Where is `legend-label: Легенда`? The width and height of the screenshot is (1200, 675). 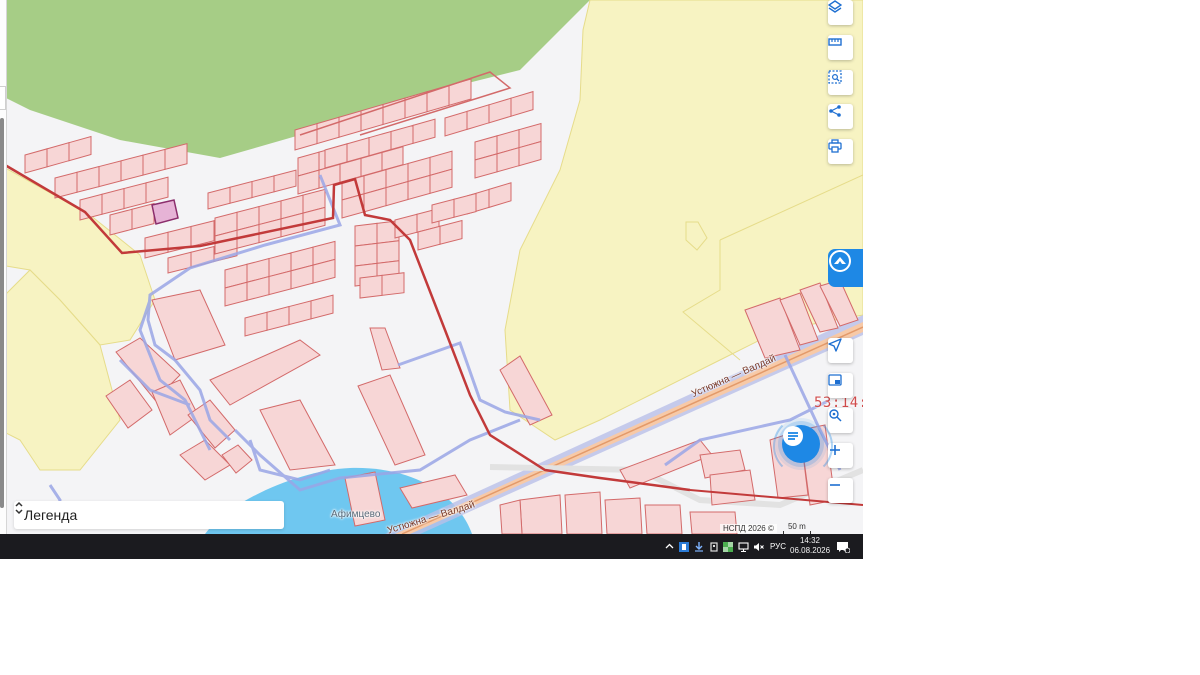 legend-label: Легенда is located at coordinates (51, 515).